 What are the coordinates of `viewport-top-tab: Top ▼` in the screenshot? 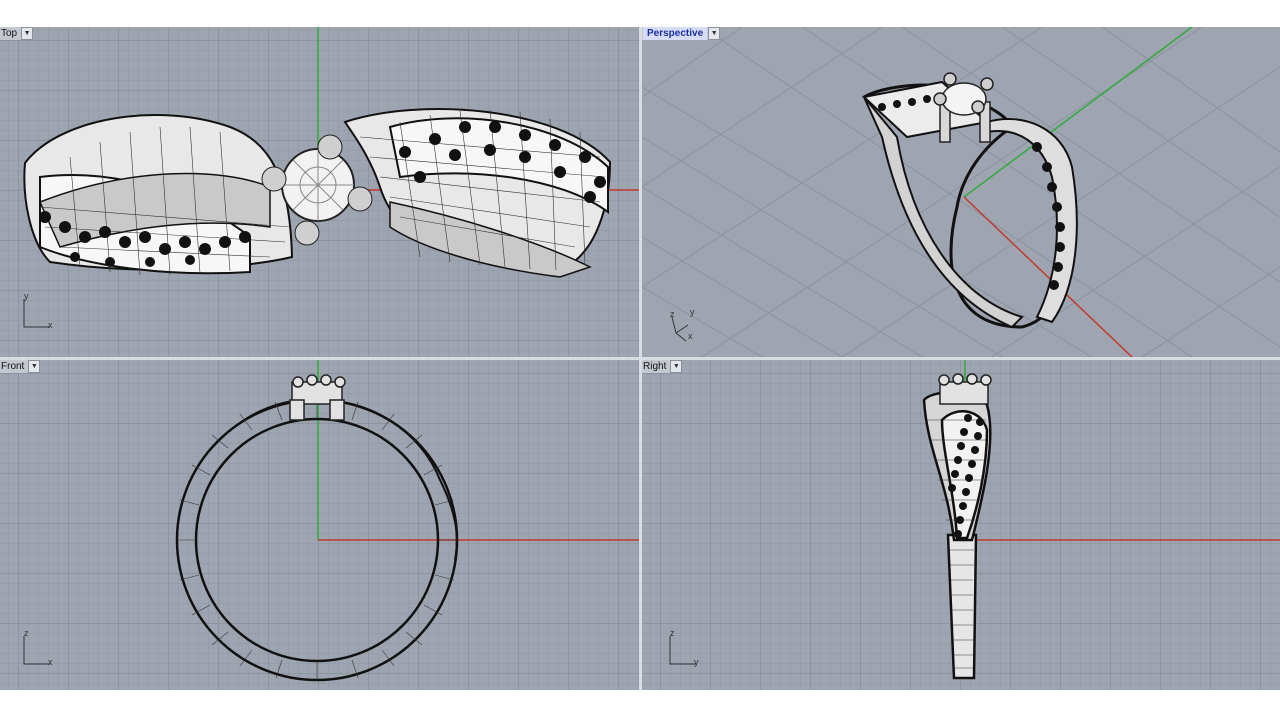 It's located at (17, 33).